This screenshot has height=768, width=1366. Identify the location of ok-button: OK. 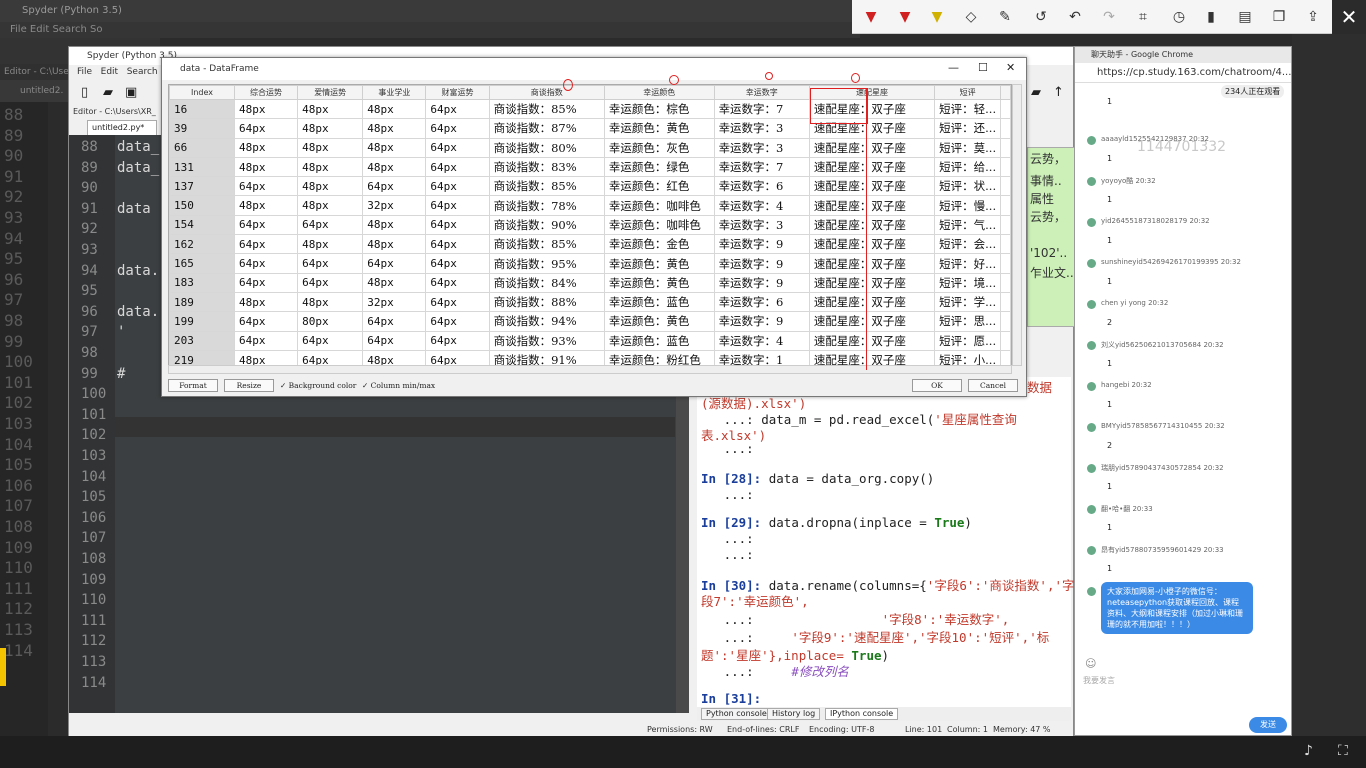
(937, 385).